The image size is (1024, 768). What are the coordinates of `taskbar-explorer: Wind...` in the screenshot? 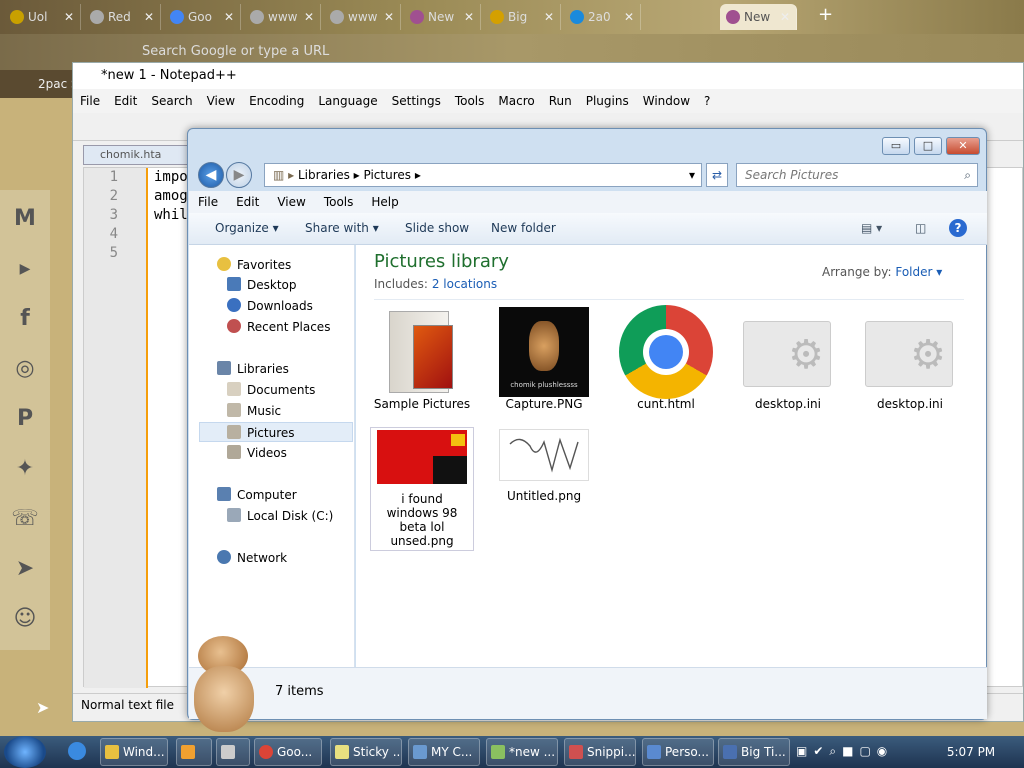 It's located at (134, 752).